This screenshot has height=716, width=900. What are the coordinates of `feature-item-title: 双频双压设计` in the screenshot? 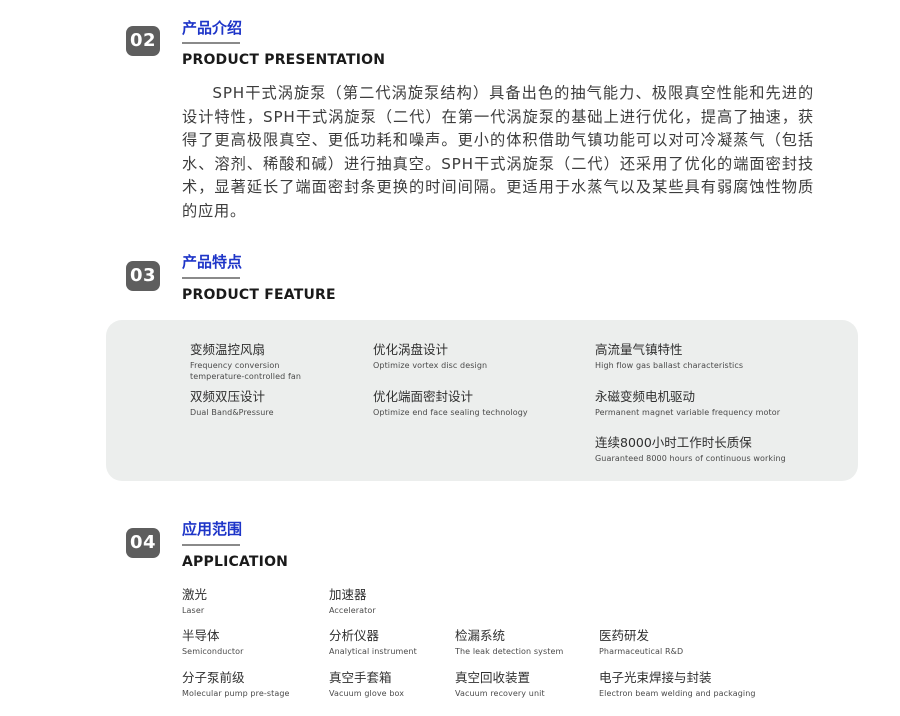 It's located at (228, 396).